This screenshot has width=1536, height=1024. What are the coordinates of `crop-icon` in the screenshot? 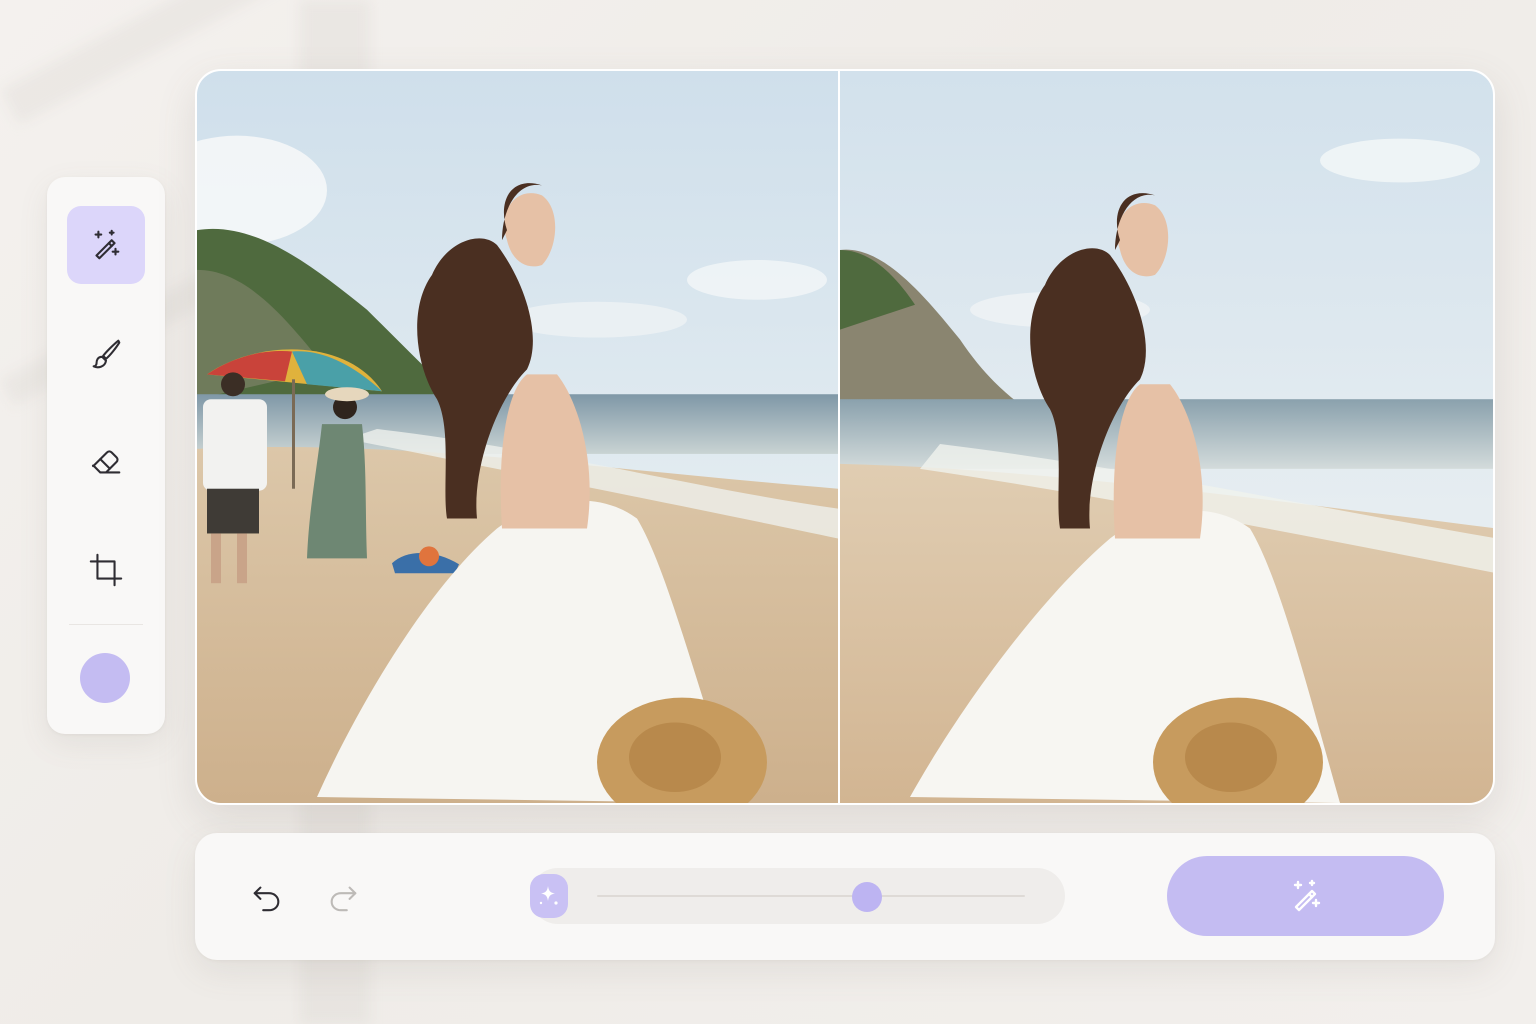 It's located at (106, 570).